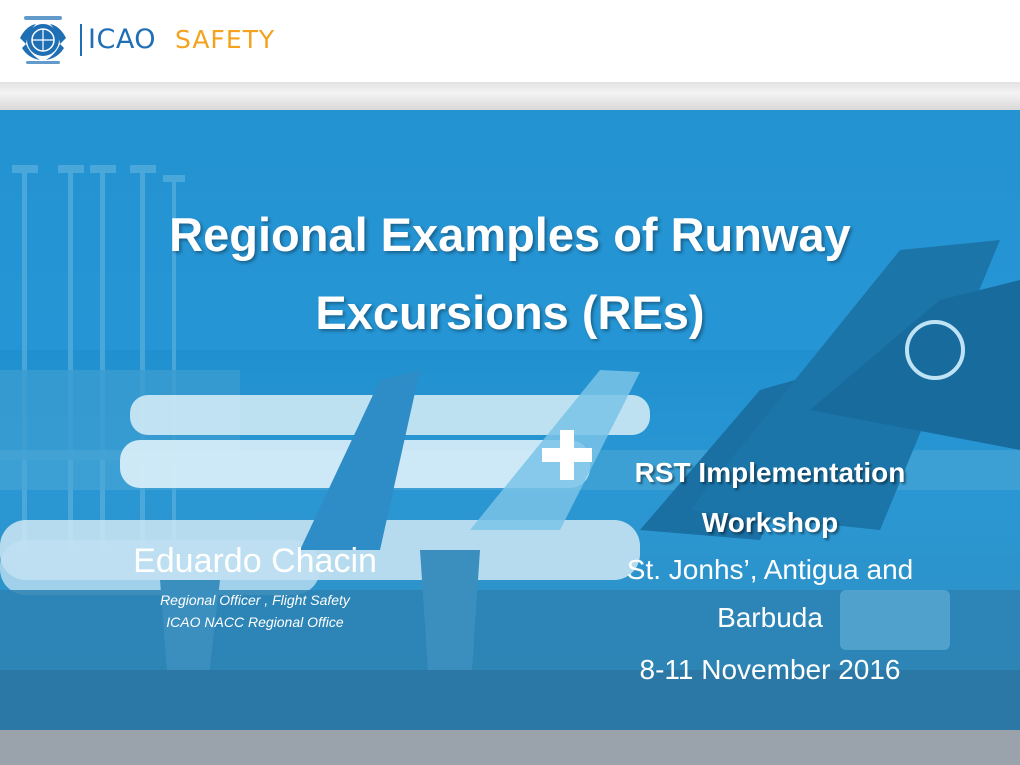 This screenshot has width=1020, height=765. I want to click on event-dates: 8-11 November 2016, so click(770, 669).